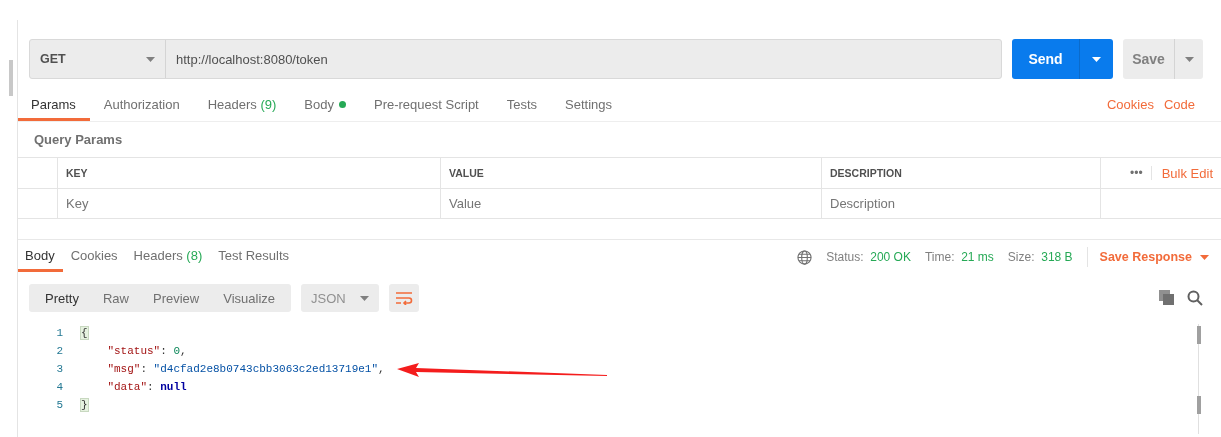  I want to click on tab: Cookies, so click(94, 257).